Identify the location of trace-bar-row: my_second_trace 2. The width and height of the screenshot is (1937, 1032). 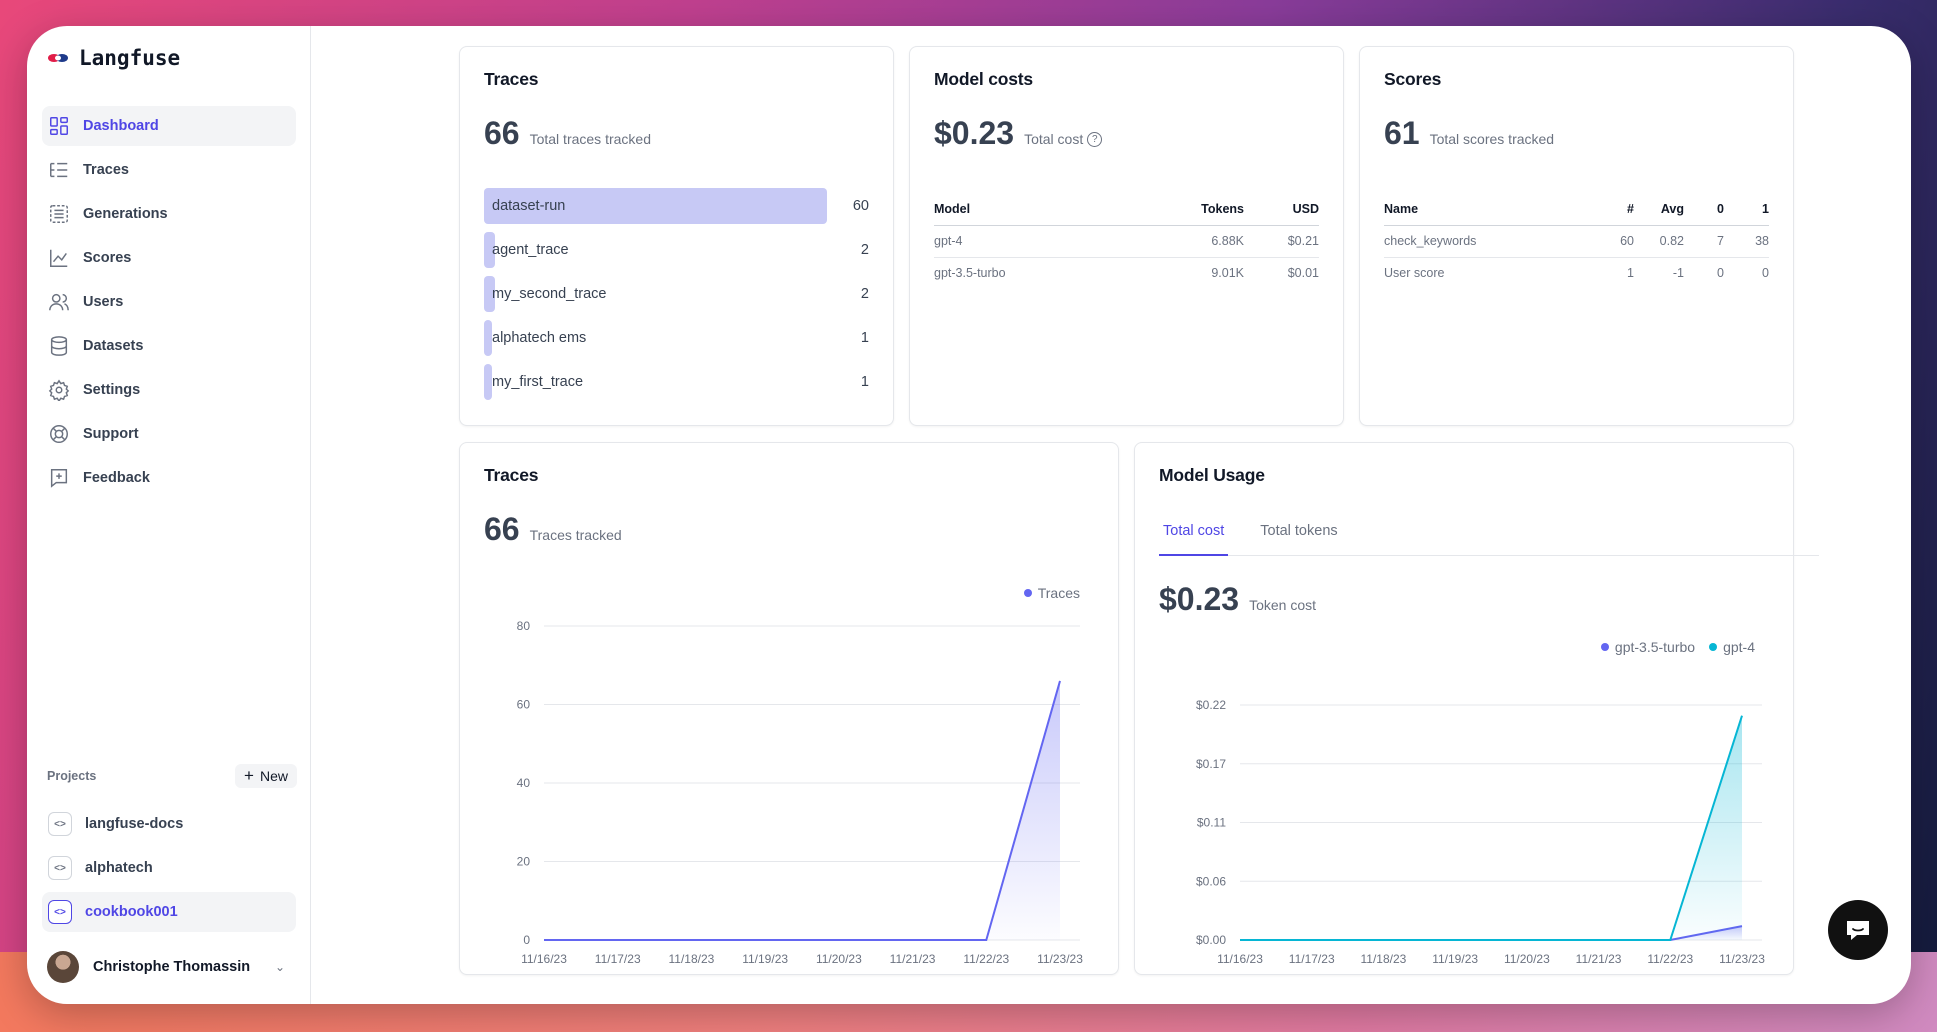
(676, 294).